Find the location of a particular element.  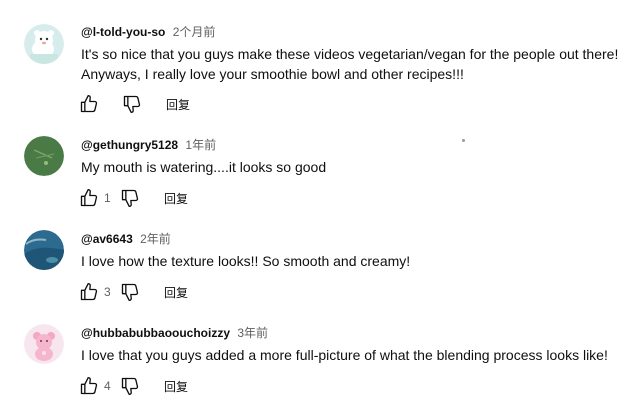

like-count: 3 is located at coordinates (107, 292).